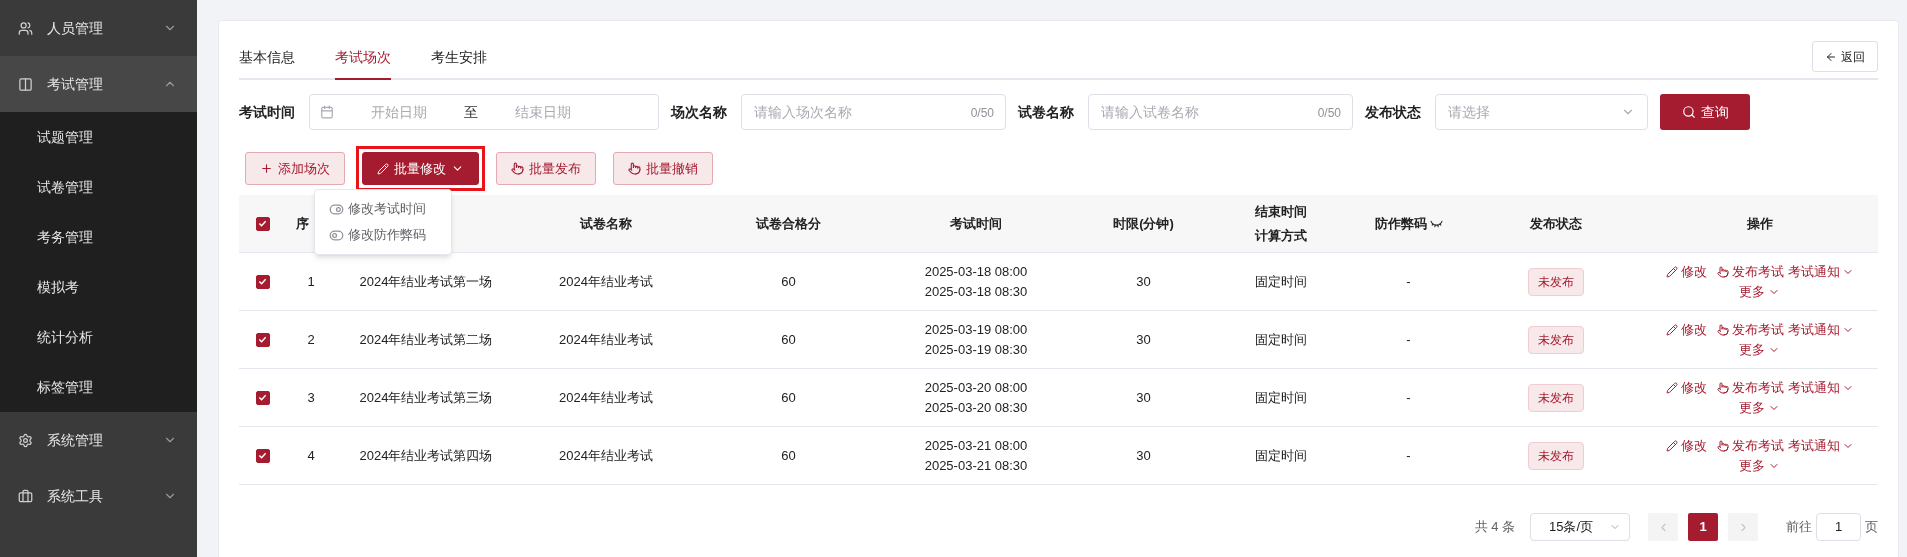 Image resolution: width=1907 pixels, height=557 pixels. I want to click on dropdown-menu-item: 修改防作弊码, so click(383, 235).